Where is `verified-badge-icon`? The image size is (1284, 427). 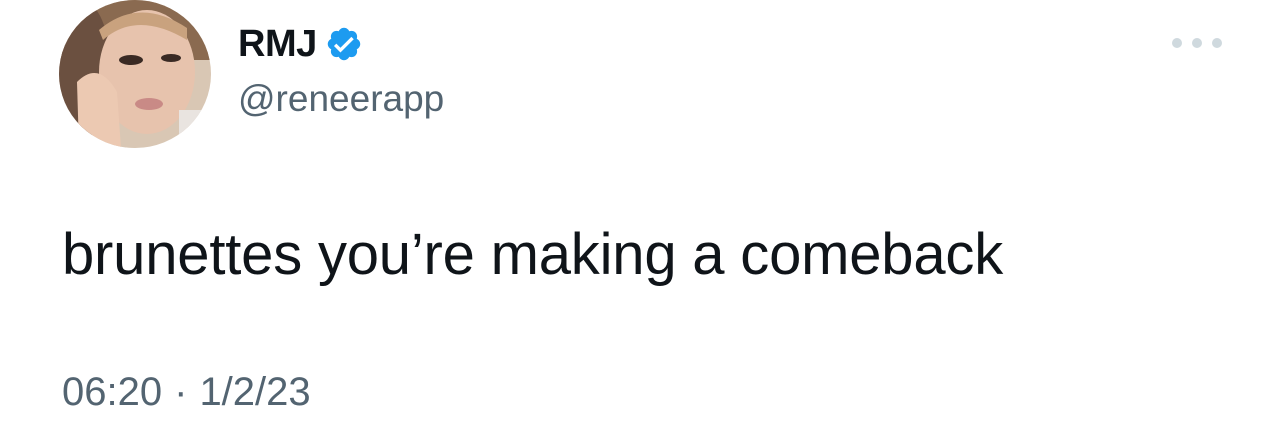 verified-badge-icon is located at coordinates (344, 44).